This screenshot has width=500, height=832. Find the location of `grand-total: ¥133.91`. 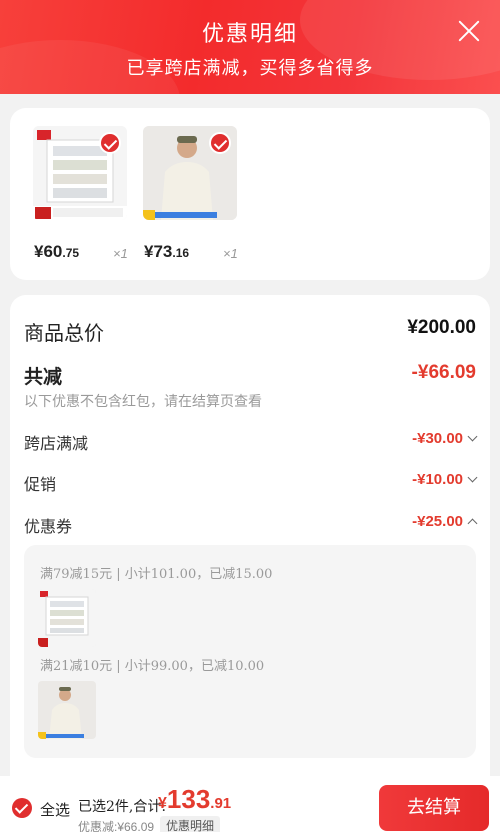

grand-total: ¥133.91 is located at coordinates (194, 799).